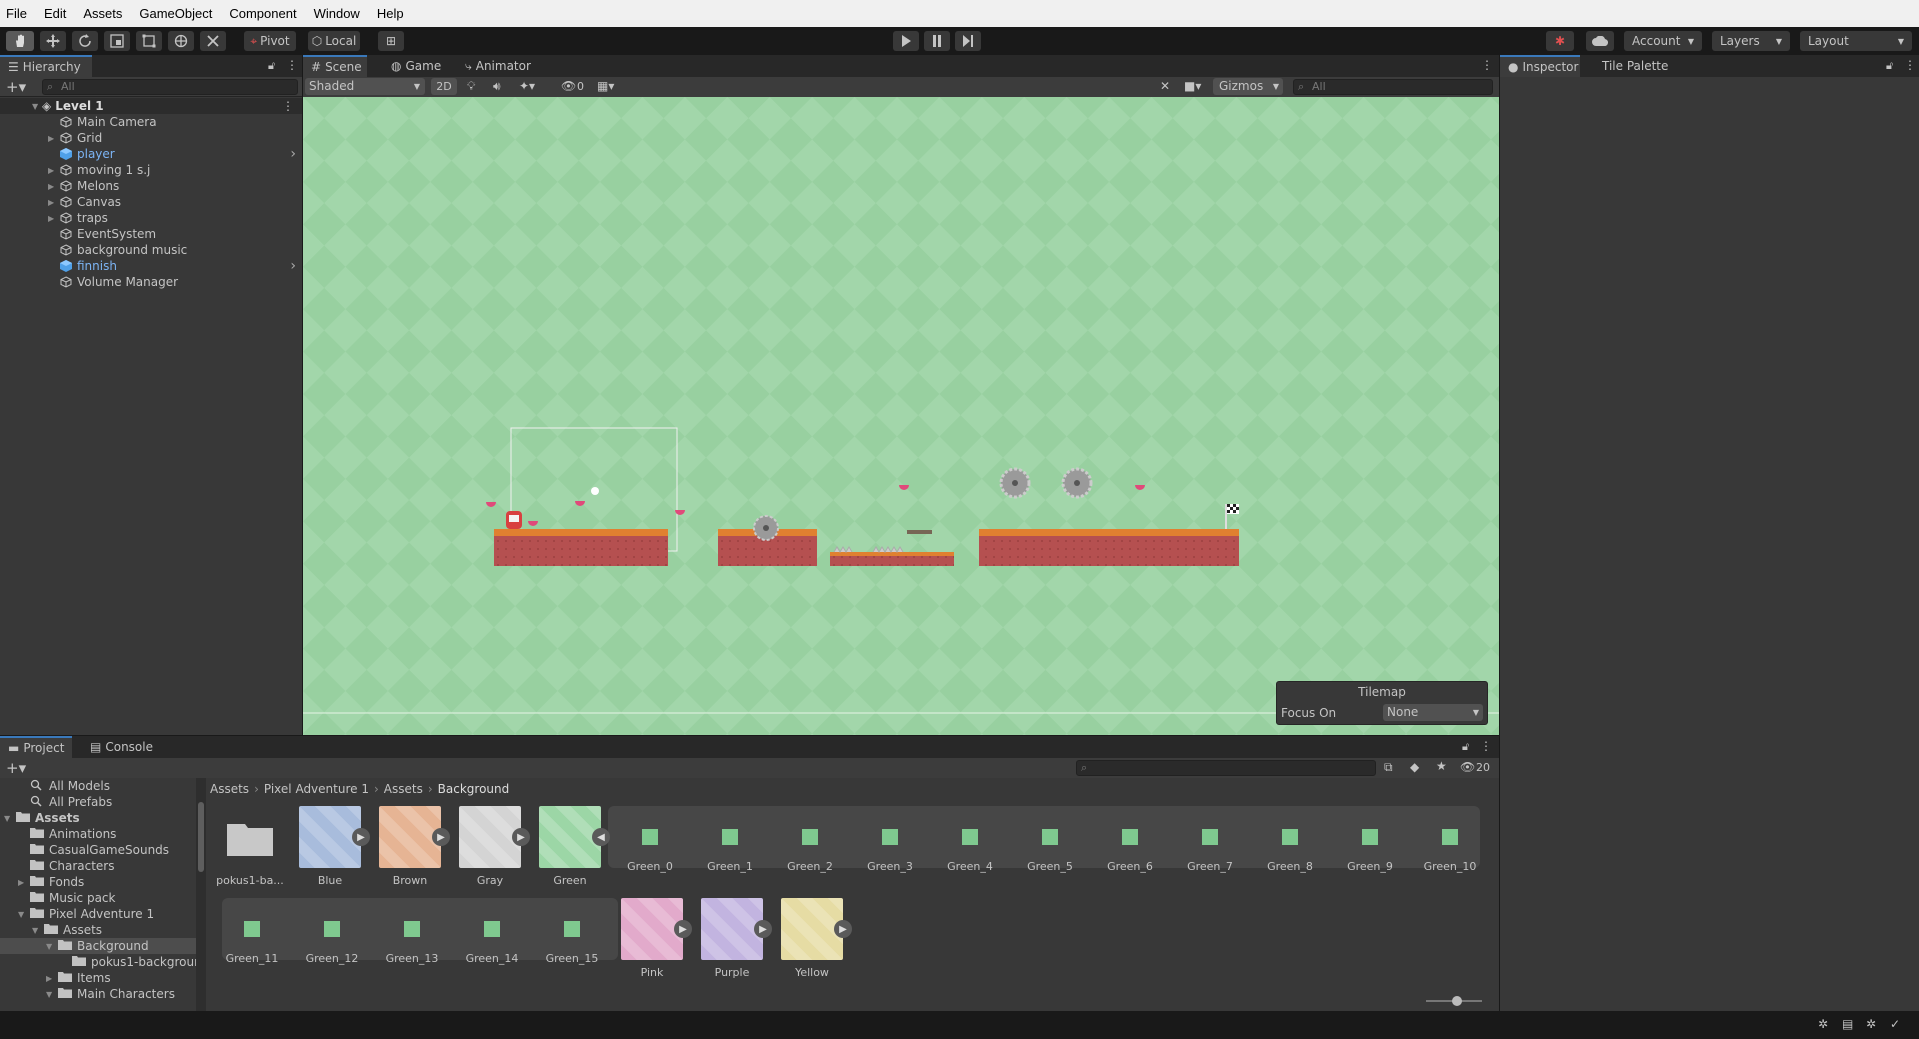 The image size is (1919, 1039). What do you see at coordinates (151, 266) in the screenshot?
I see `hierarchy-item: finnish ›` at bounding box center [151, 266].